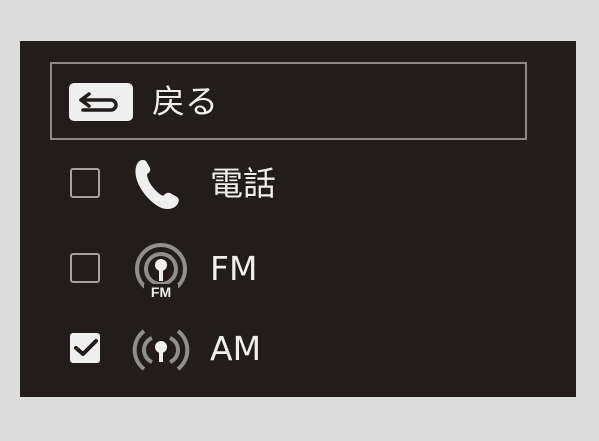 The image size is (599, 441). What do you see at coordinates (161, 350) in the screenshot?
I see `am-radio-icon` at bounding box center [161, 350].